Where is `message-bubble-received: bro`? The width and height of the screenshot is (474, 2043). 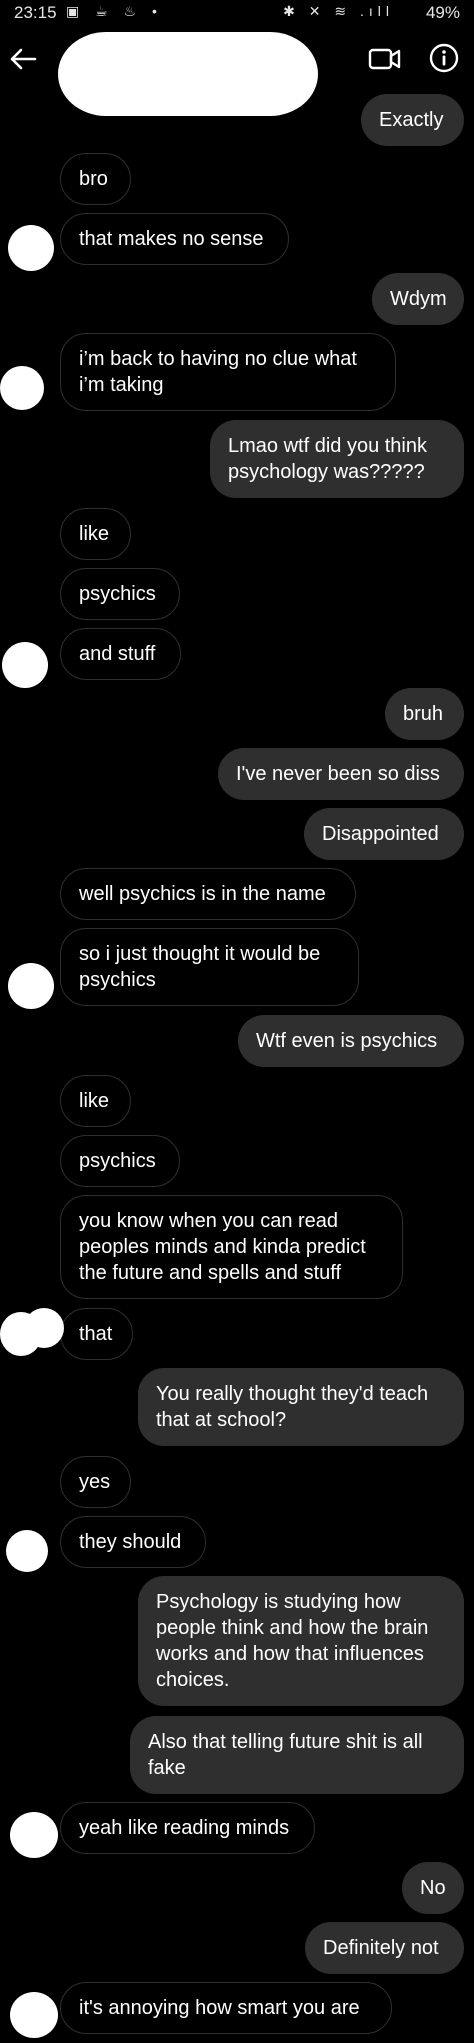
message-bubble-received: bro is located at coordinates (95, 179).